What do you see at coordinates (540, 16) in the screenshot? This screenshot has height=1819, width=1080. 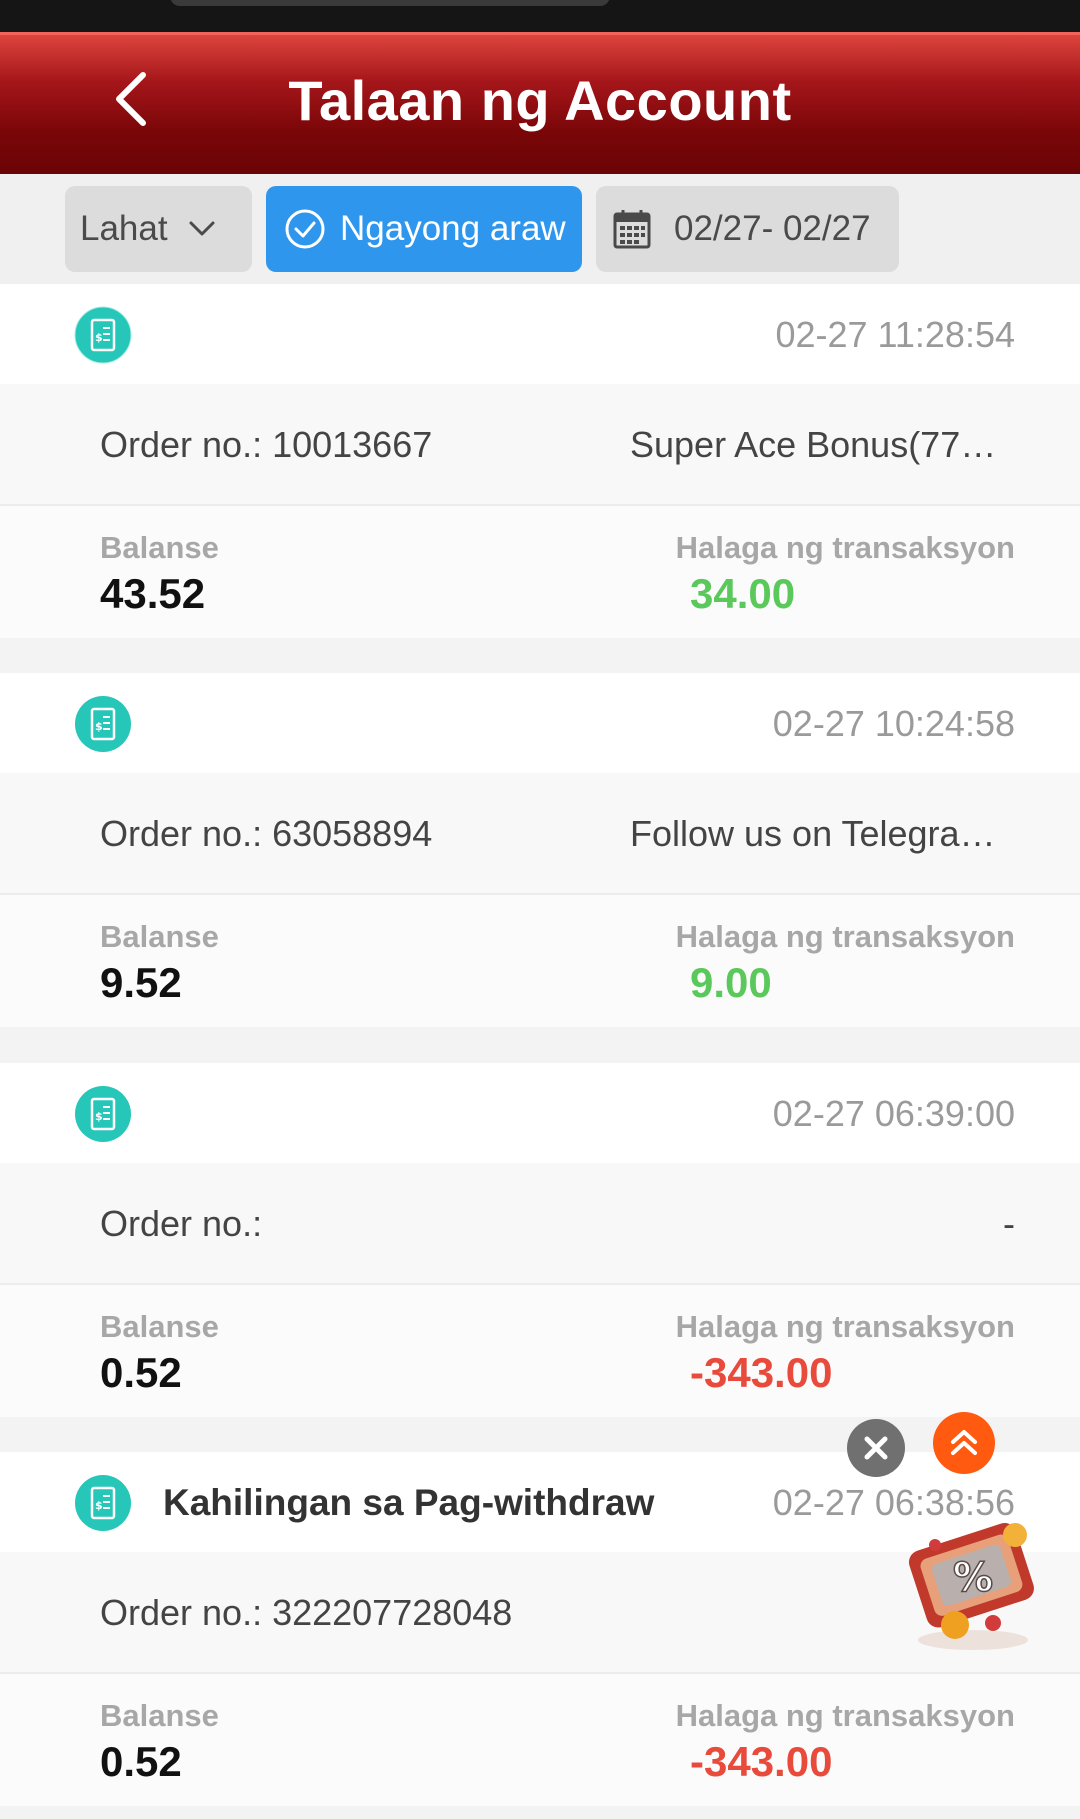 I see `status-bar` at bounding box center [540, 16].